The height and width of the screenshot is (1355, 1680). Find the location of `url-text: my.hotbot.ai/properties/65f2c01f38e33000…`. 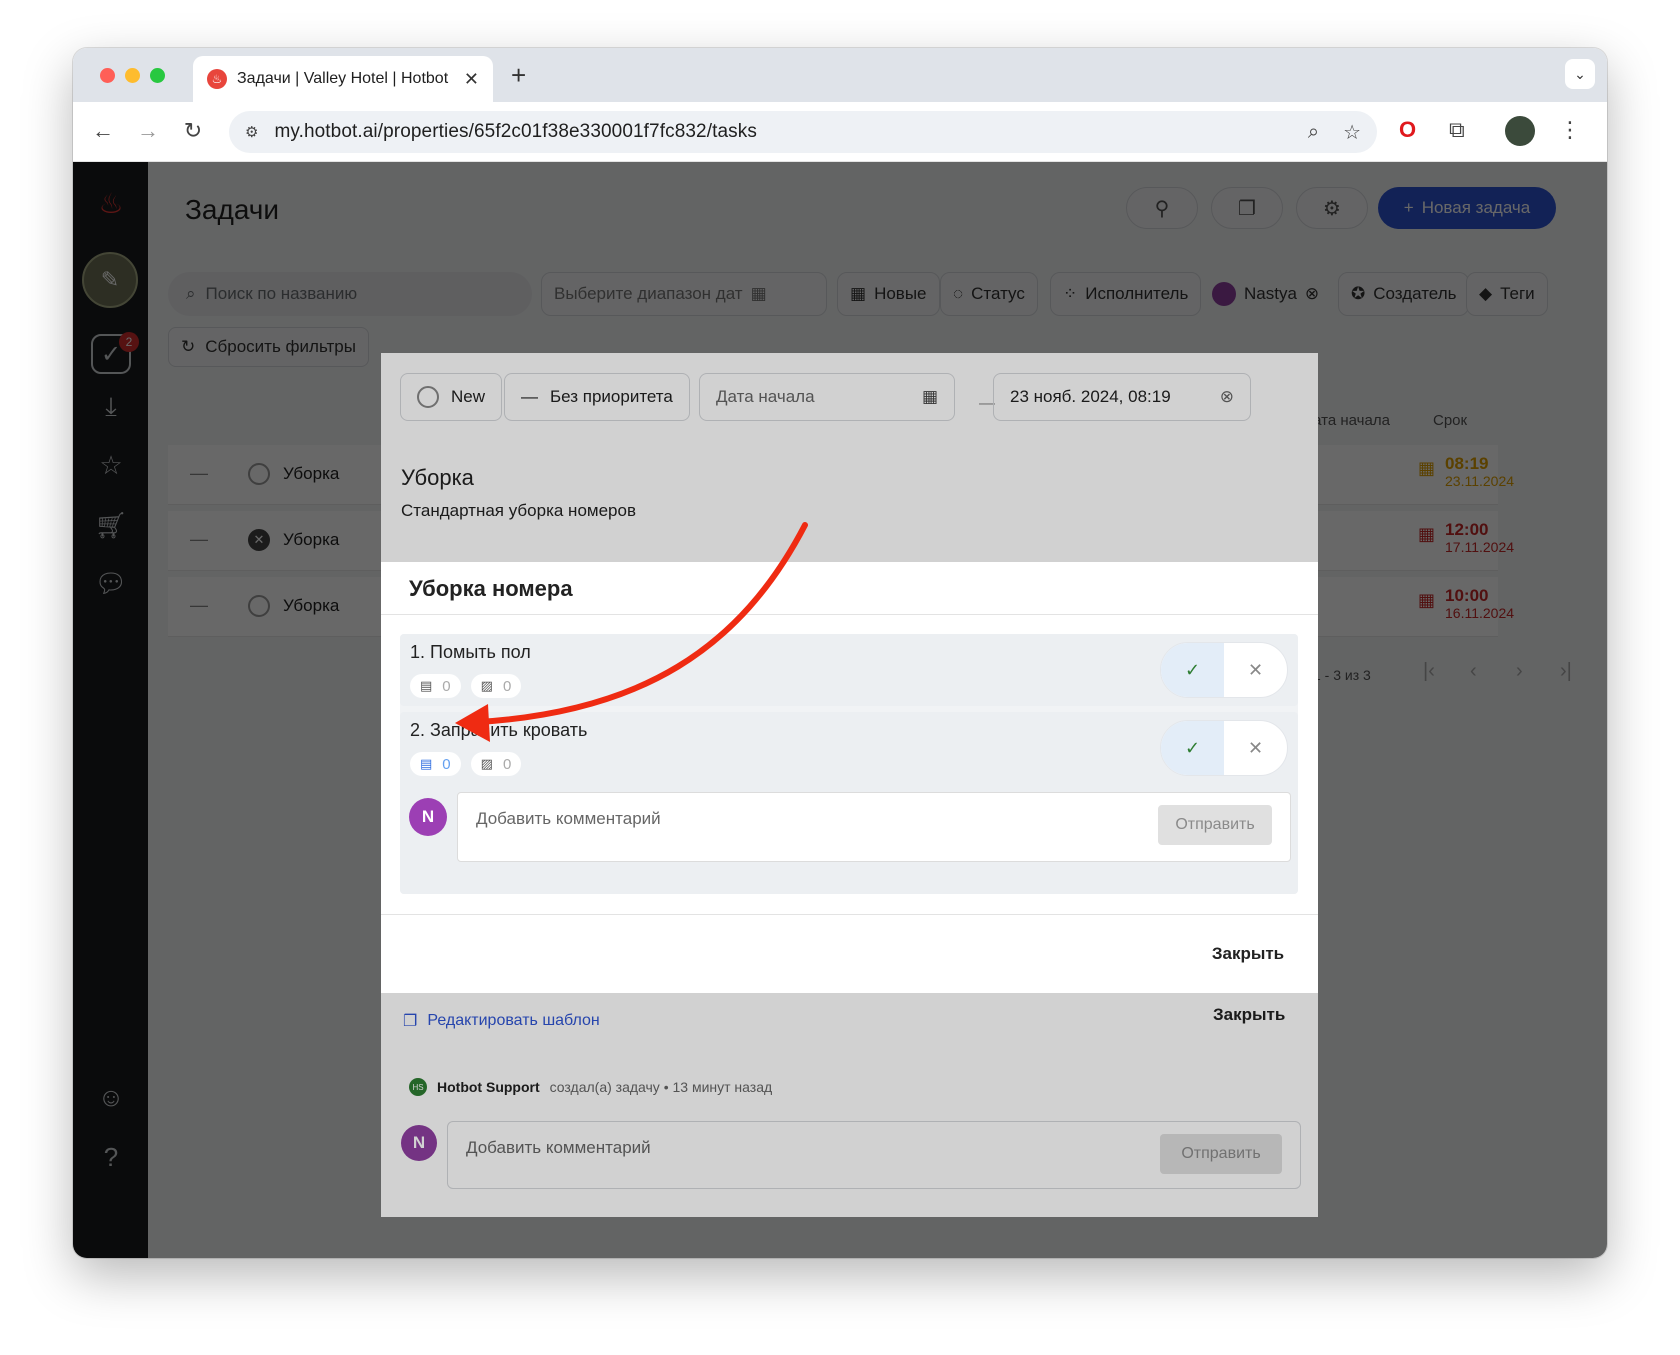

url-text: my.hotbot.ai/properties/65f2c01f38e33000… is located at coordinates (778, 132).